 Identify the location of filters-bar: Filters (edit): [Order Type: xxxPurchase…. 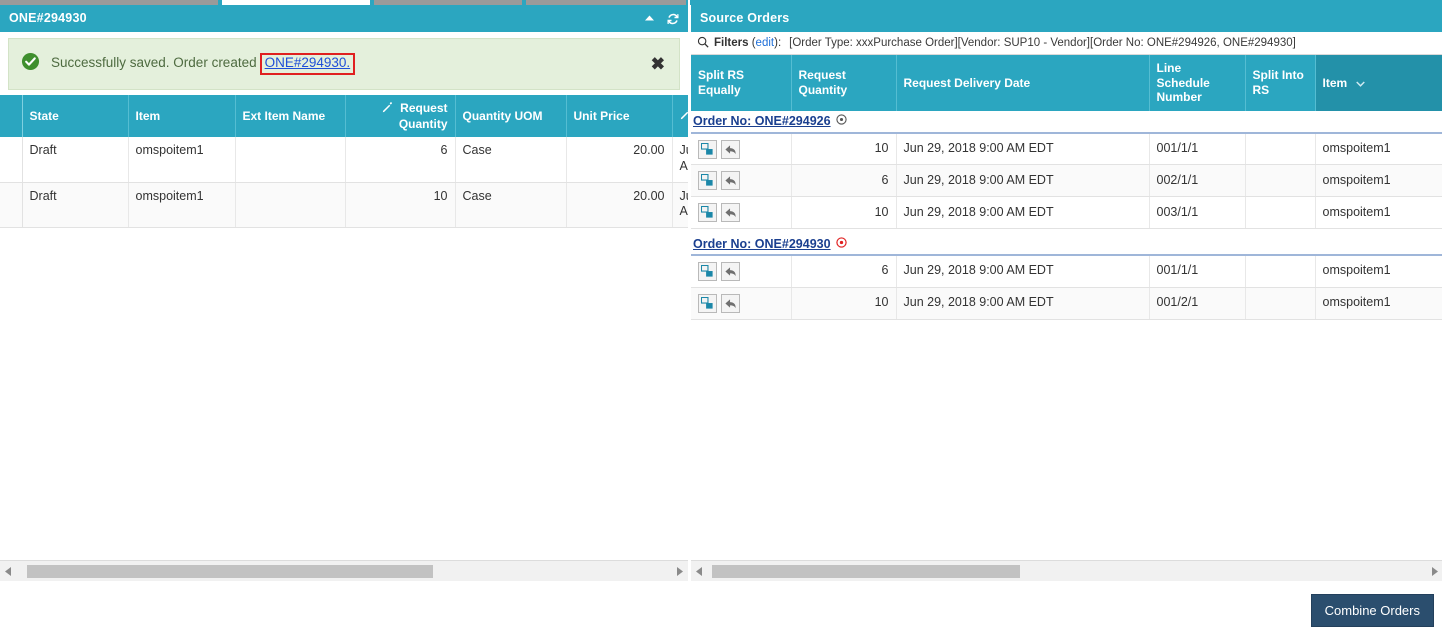
(1066, 43).